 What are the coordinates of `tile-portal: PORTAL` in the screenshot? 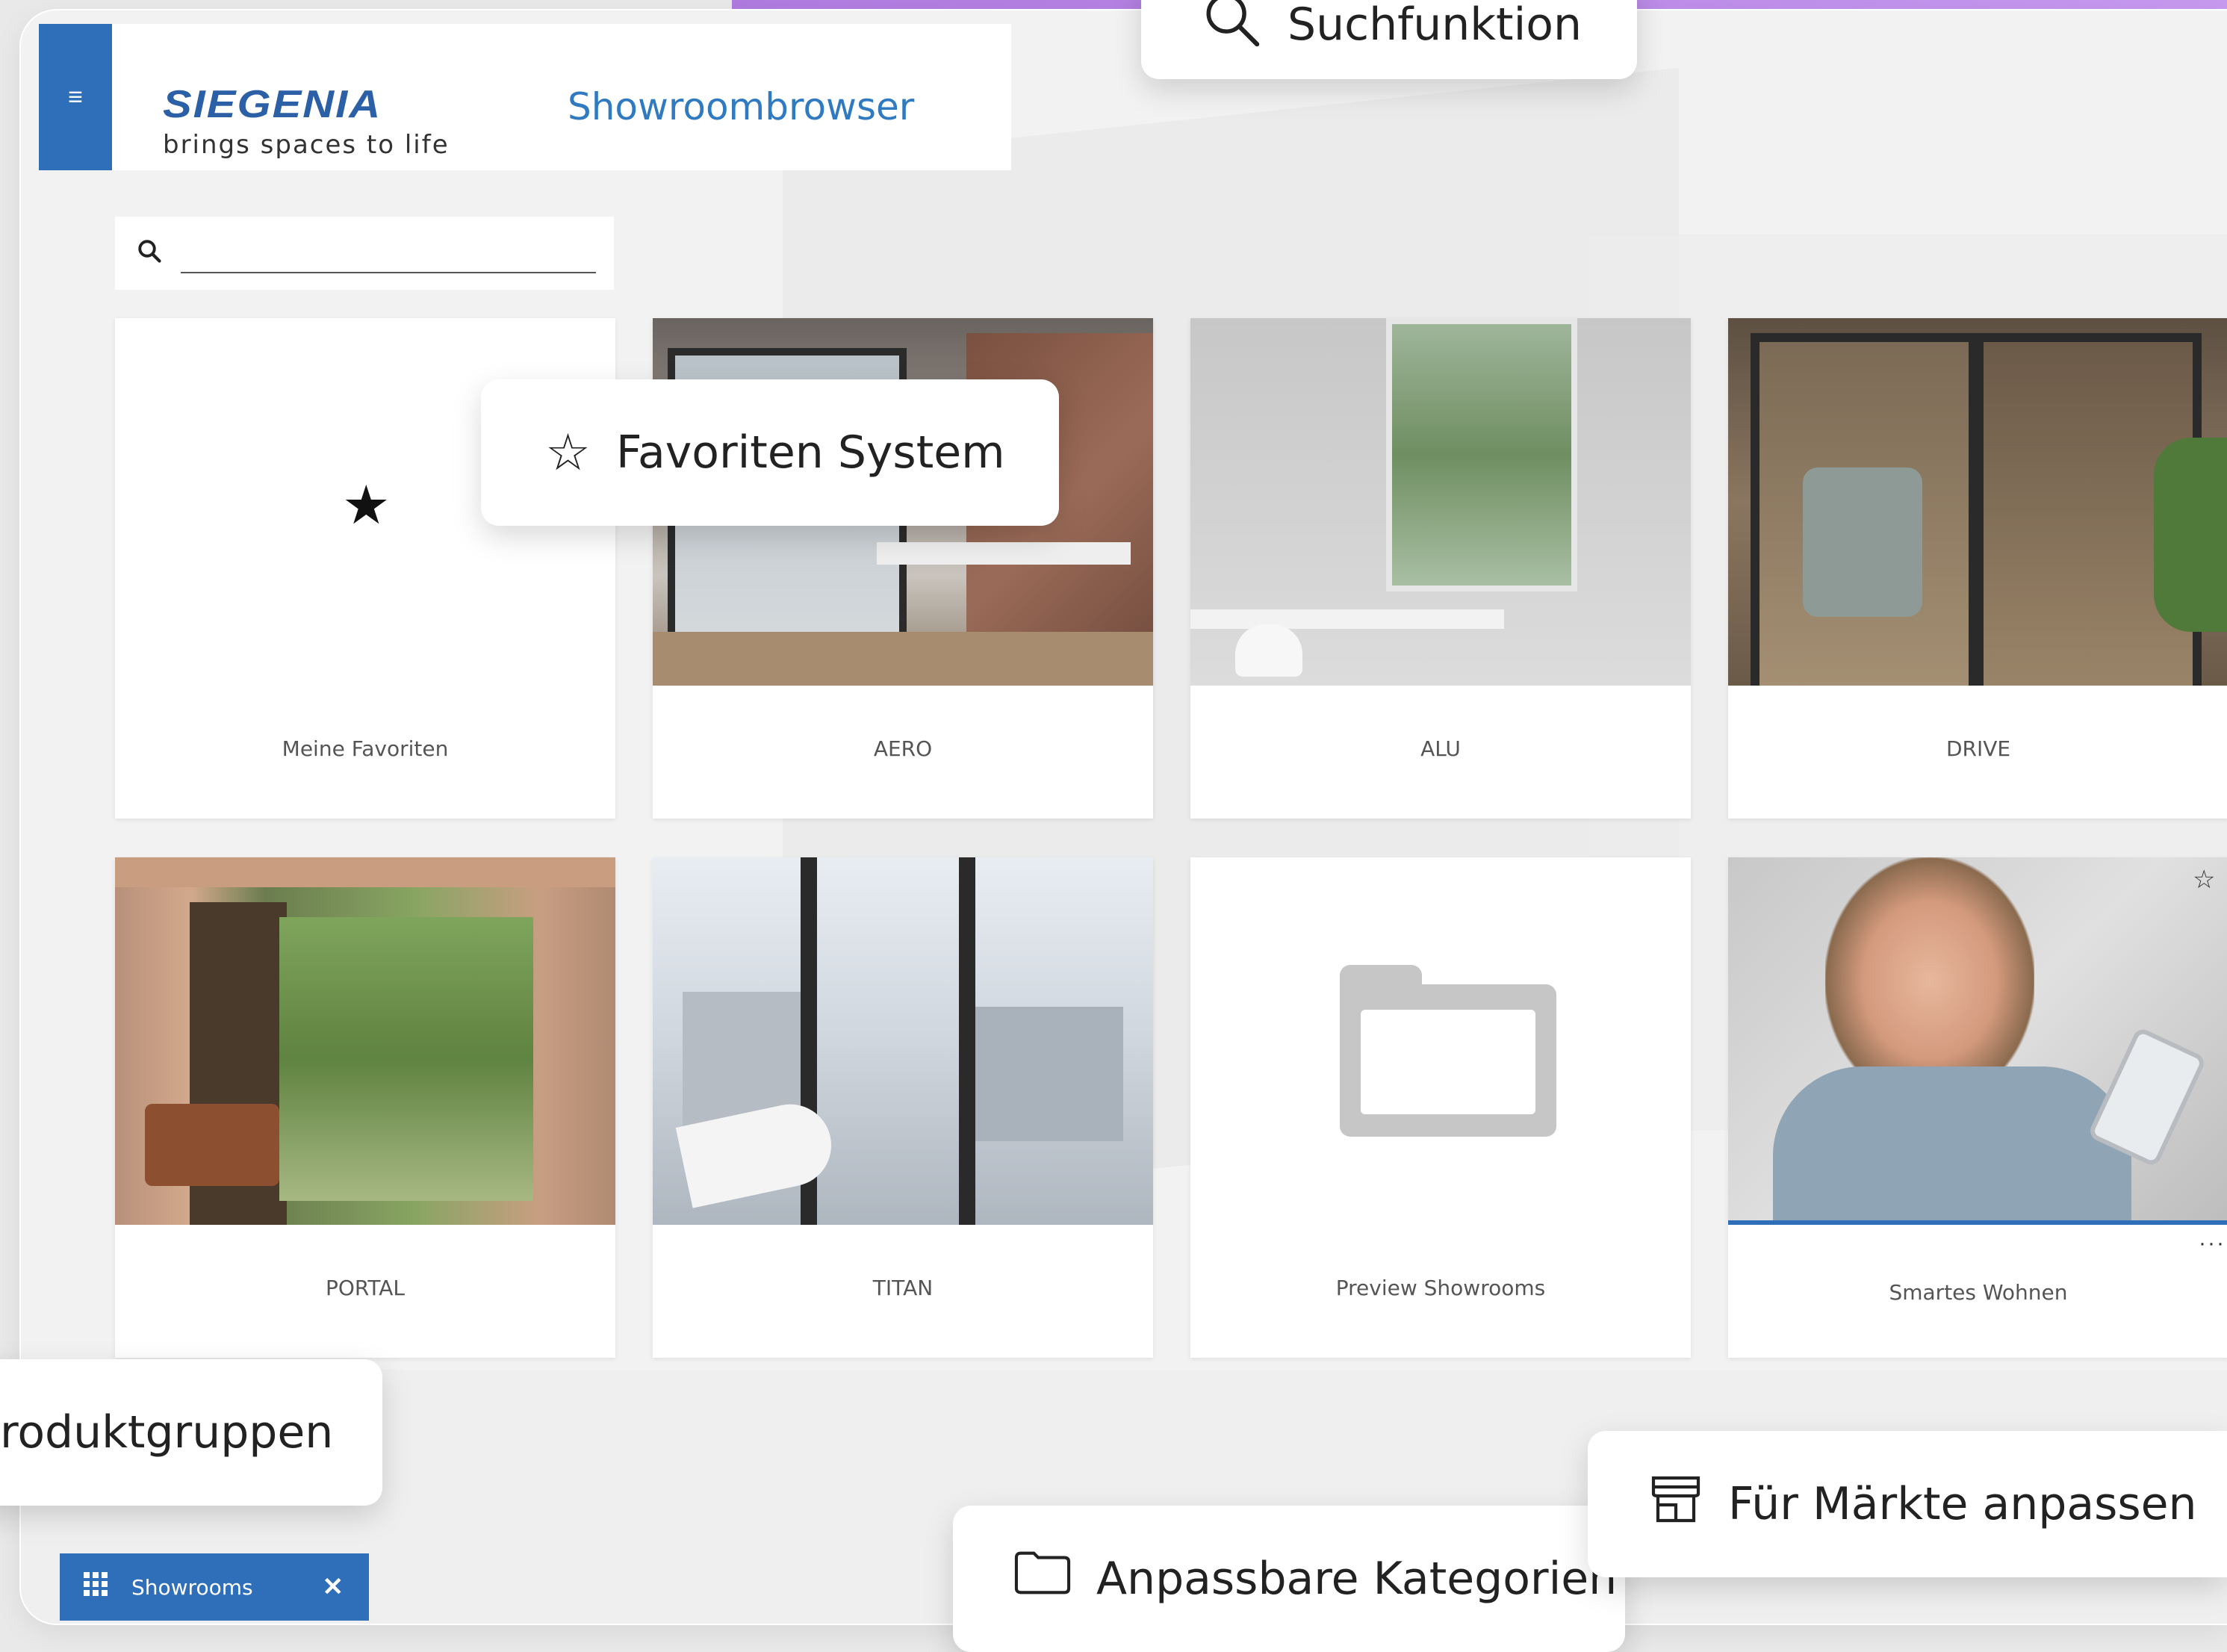 It's located at (365, 1107).